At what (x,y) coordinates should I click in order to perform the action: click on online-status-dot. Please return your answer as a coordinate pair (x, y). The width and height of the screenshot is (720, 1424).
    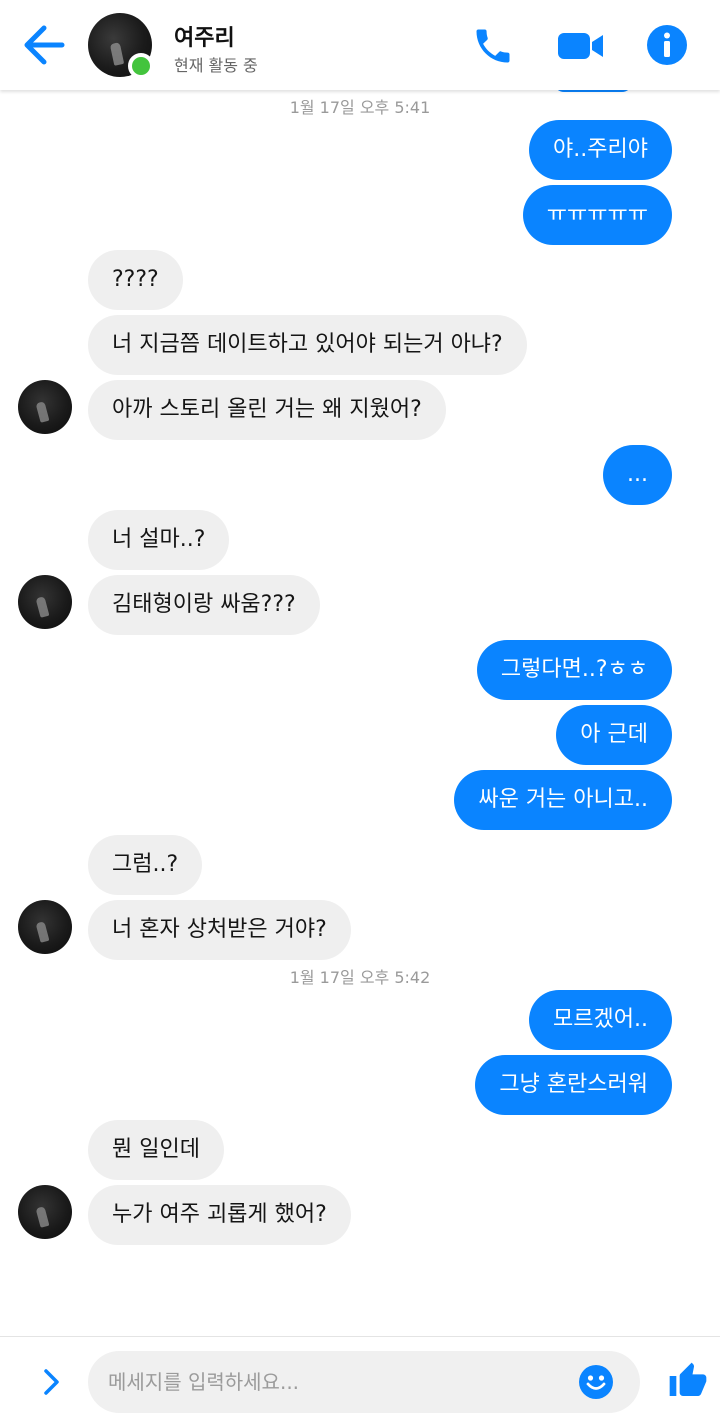
    Looking at the image, I should click on (141, 66).